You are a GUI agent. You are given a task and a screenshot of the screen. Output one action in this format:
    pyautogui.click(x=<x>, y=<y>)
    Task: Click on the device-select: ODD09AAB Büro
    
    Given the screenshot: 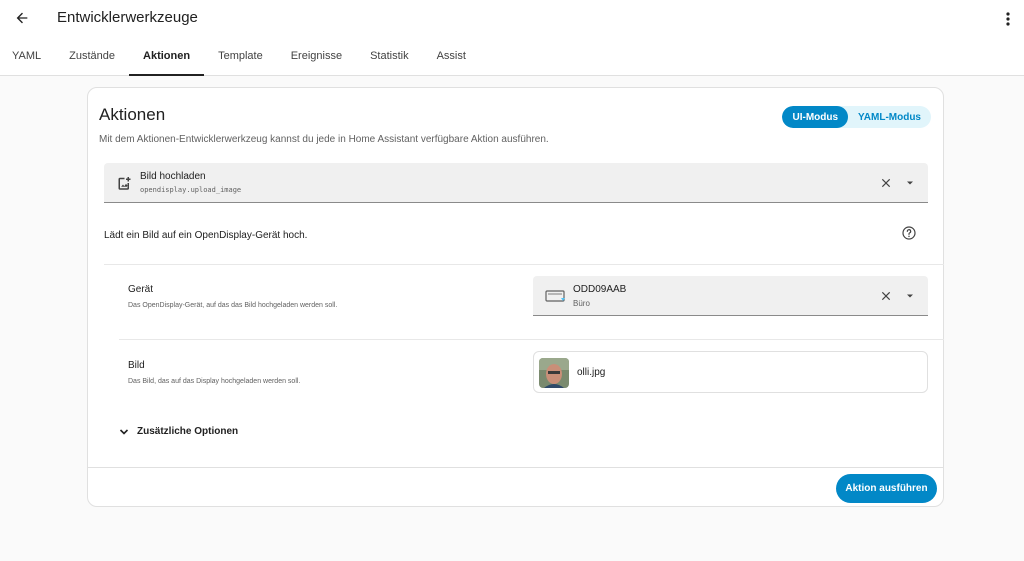 What is the action you would take?
    pyautogui.click(x=730, y=296)
    